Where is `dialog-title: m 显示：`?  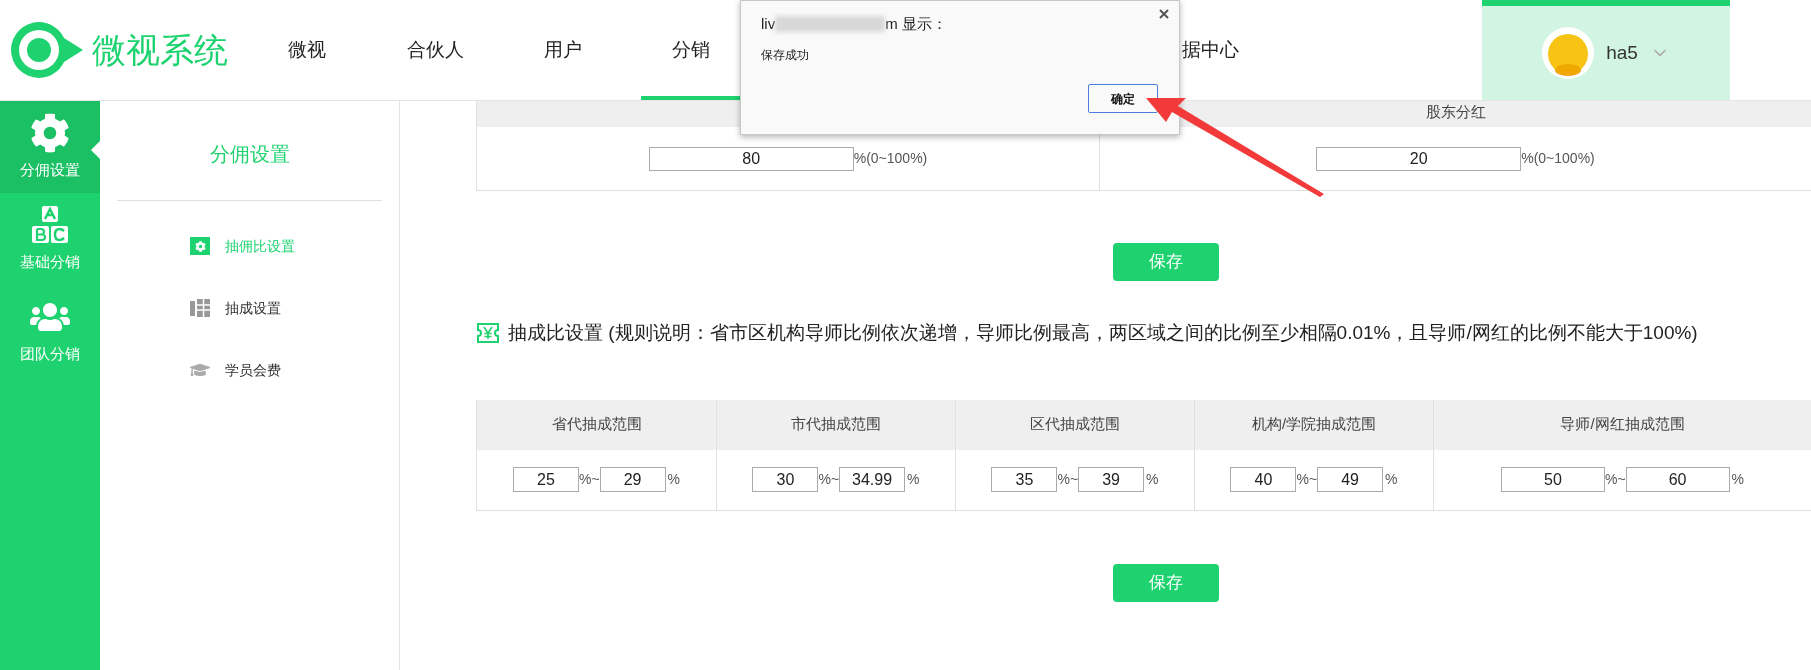 dialog-title: m 显示： is located at coordinates (916, 24).